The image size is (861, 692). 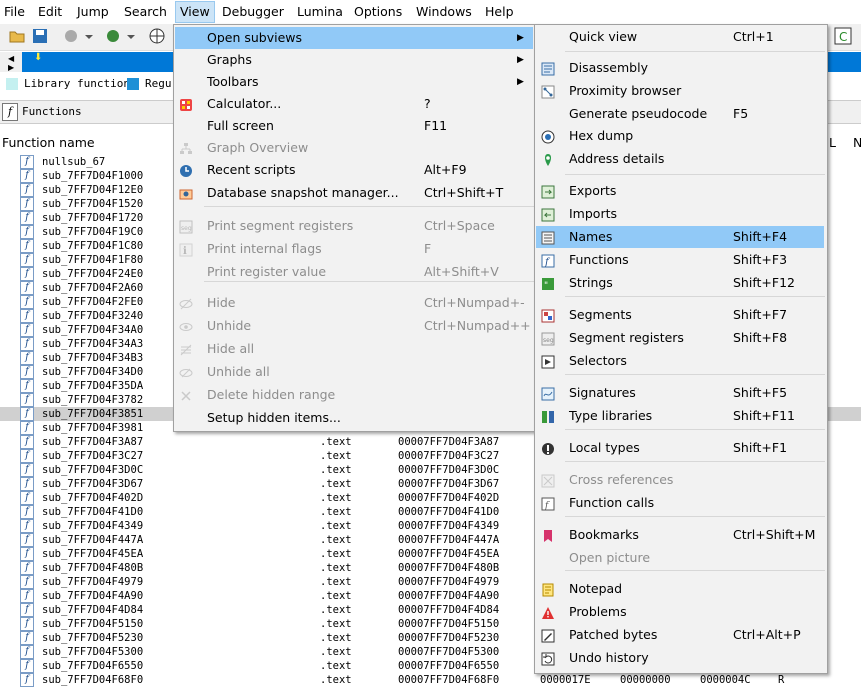 What do you see at coordinates (145, 12) in the screenshot?
I see `menu-search: Search` at bounding box center [145, 12].